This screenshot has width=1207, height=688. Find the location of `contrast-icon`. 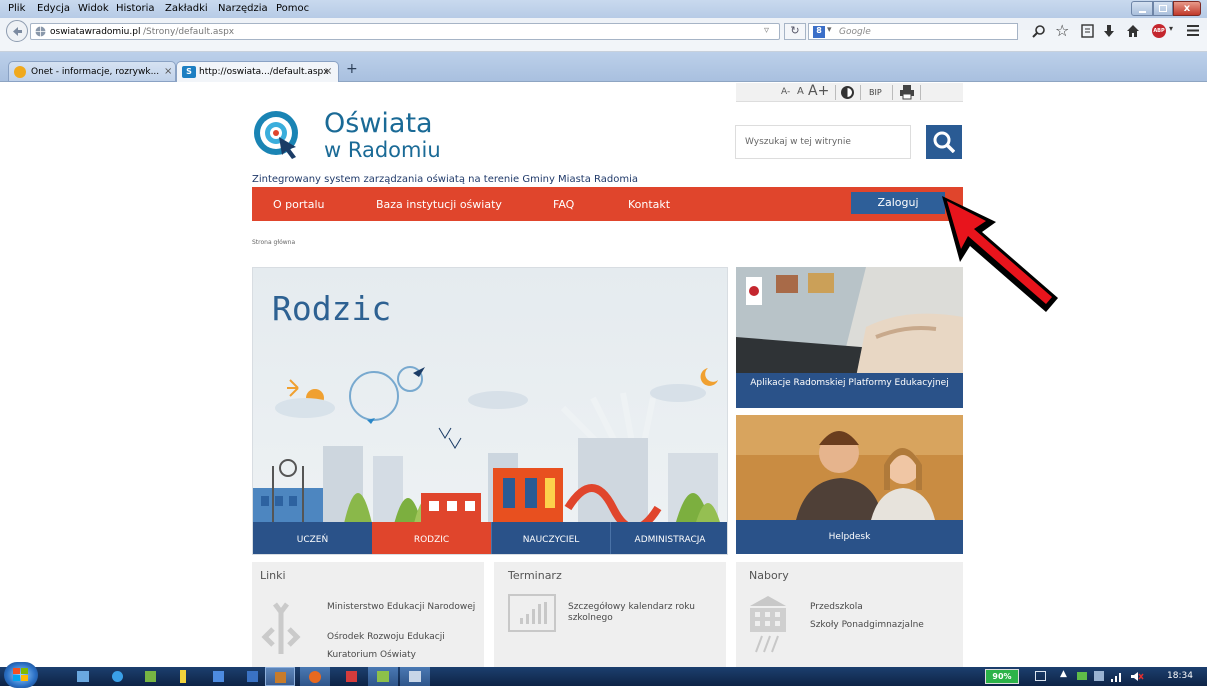

contrast-icon is located at coordinates (847, 92).